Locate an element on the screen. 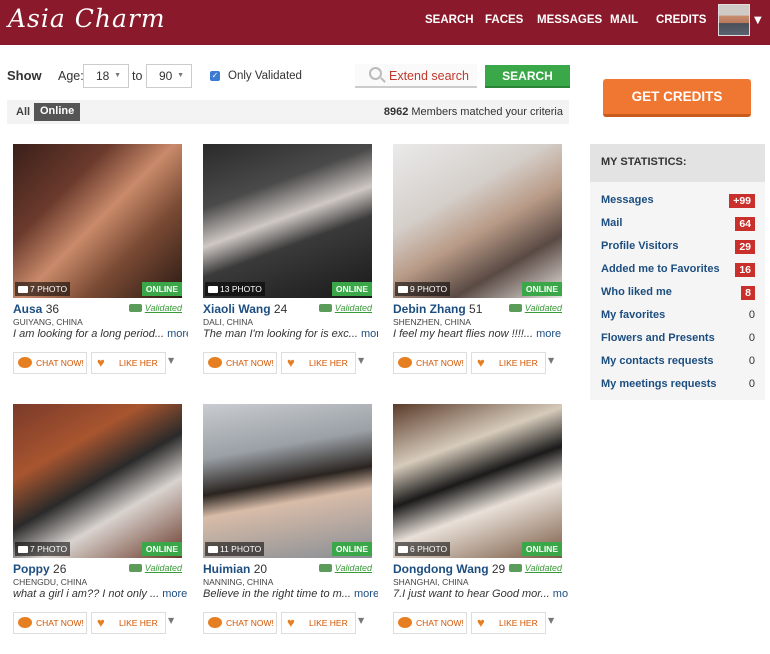 This screenshot has width=770, height=654. profile-name: Poppy 26 is located at coordinates (39, 569).